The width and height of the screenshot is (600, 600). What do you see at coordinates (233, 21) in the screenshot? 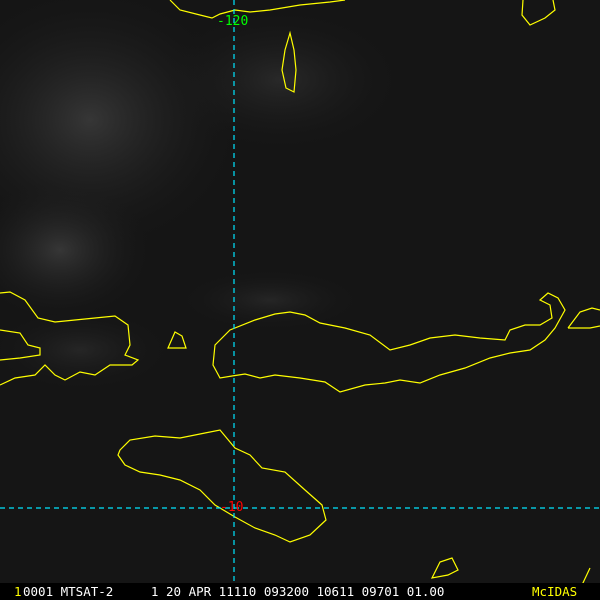
I see `longitude-label: -120` at bounding box center [233, 21].